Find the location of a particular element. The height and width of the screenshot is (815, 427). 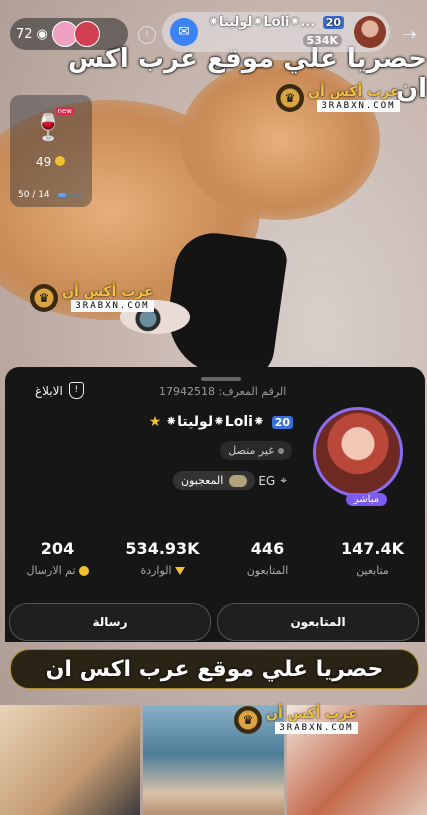

profile-name-line: ★ ⁕لوليتا⁕Loli⁕ 20 is located at coordinates (221, 422).